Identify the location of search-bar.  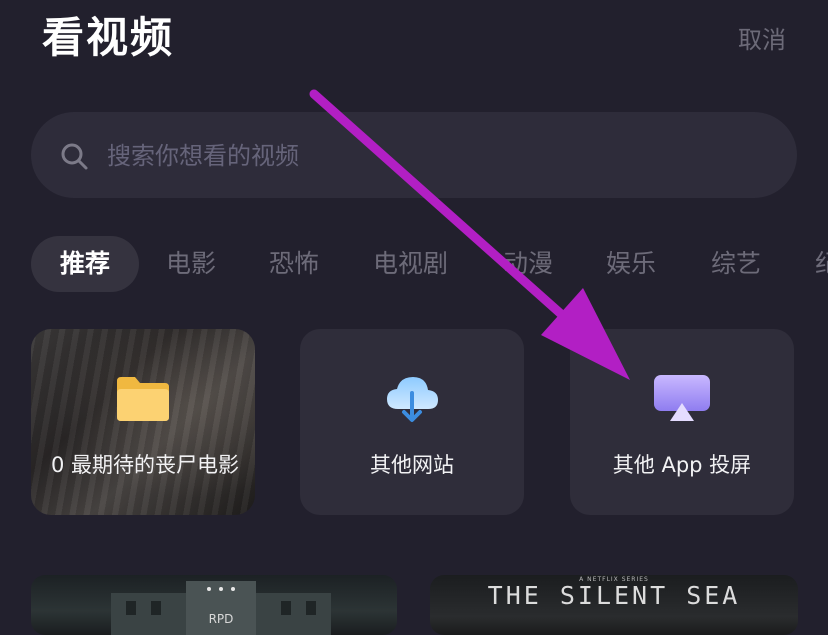
(414, 155).